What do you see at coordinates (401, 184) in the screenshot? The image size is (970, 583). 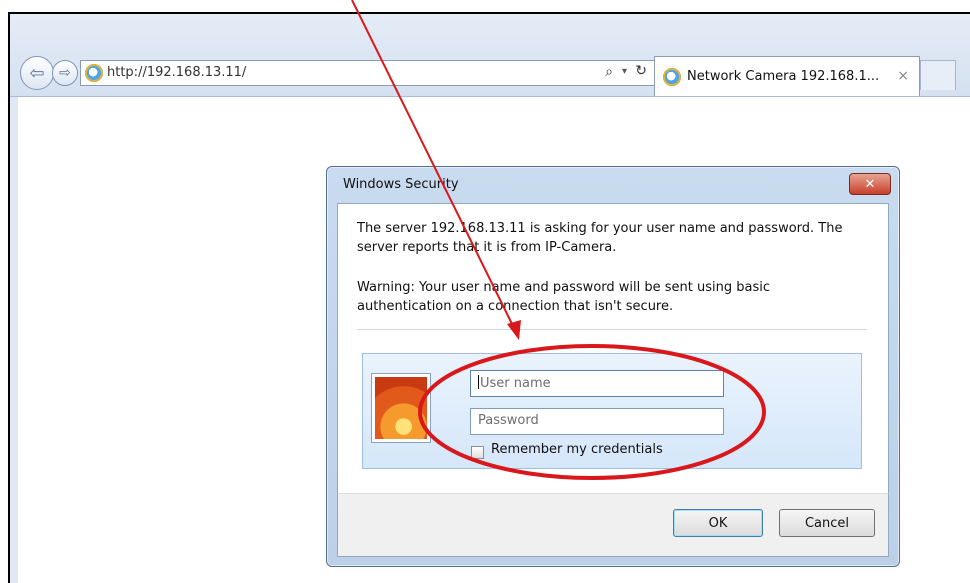 I see `dialog-title: Windows Security` at bounding box center [401, 184].